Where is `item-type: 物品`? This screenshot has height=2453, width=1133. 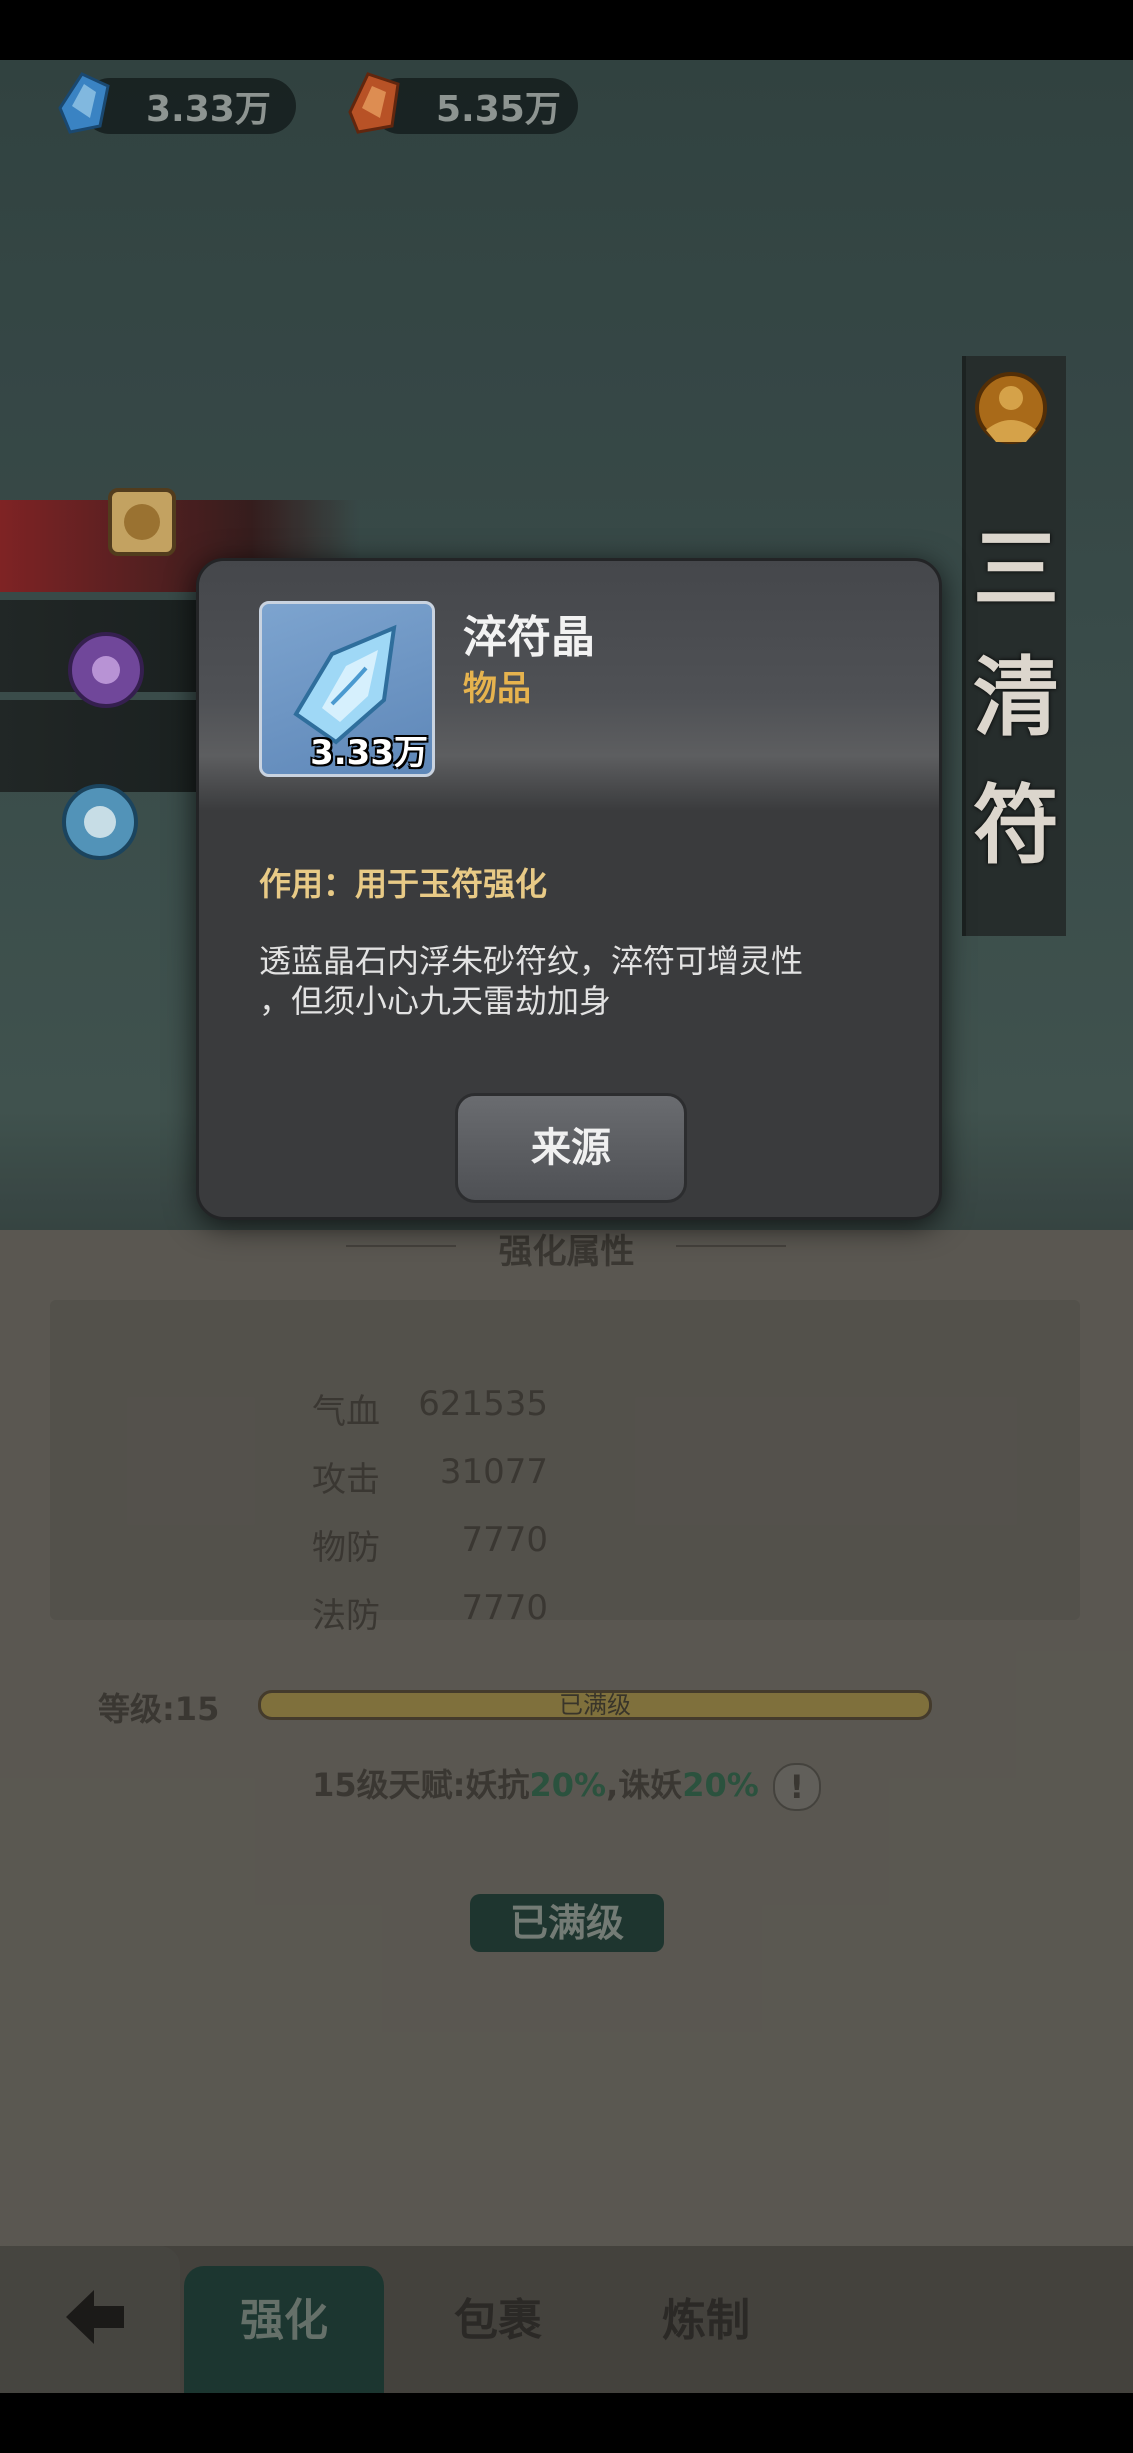
item-type: 物品 is located at coordinates (497, 689).